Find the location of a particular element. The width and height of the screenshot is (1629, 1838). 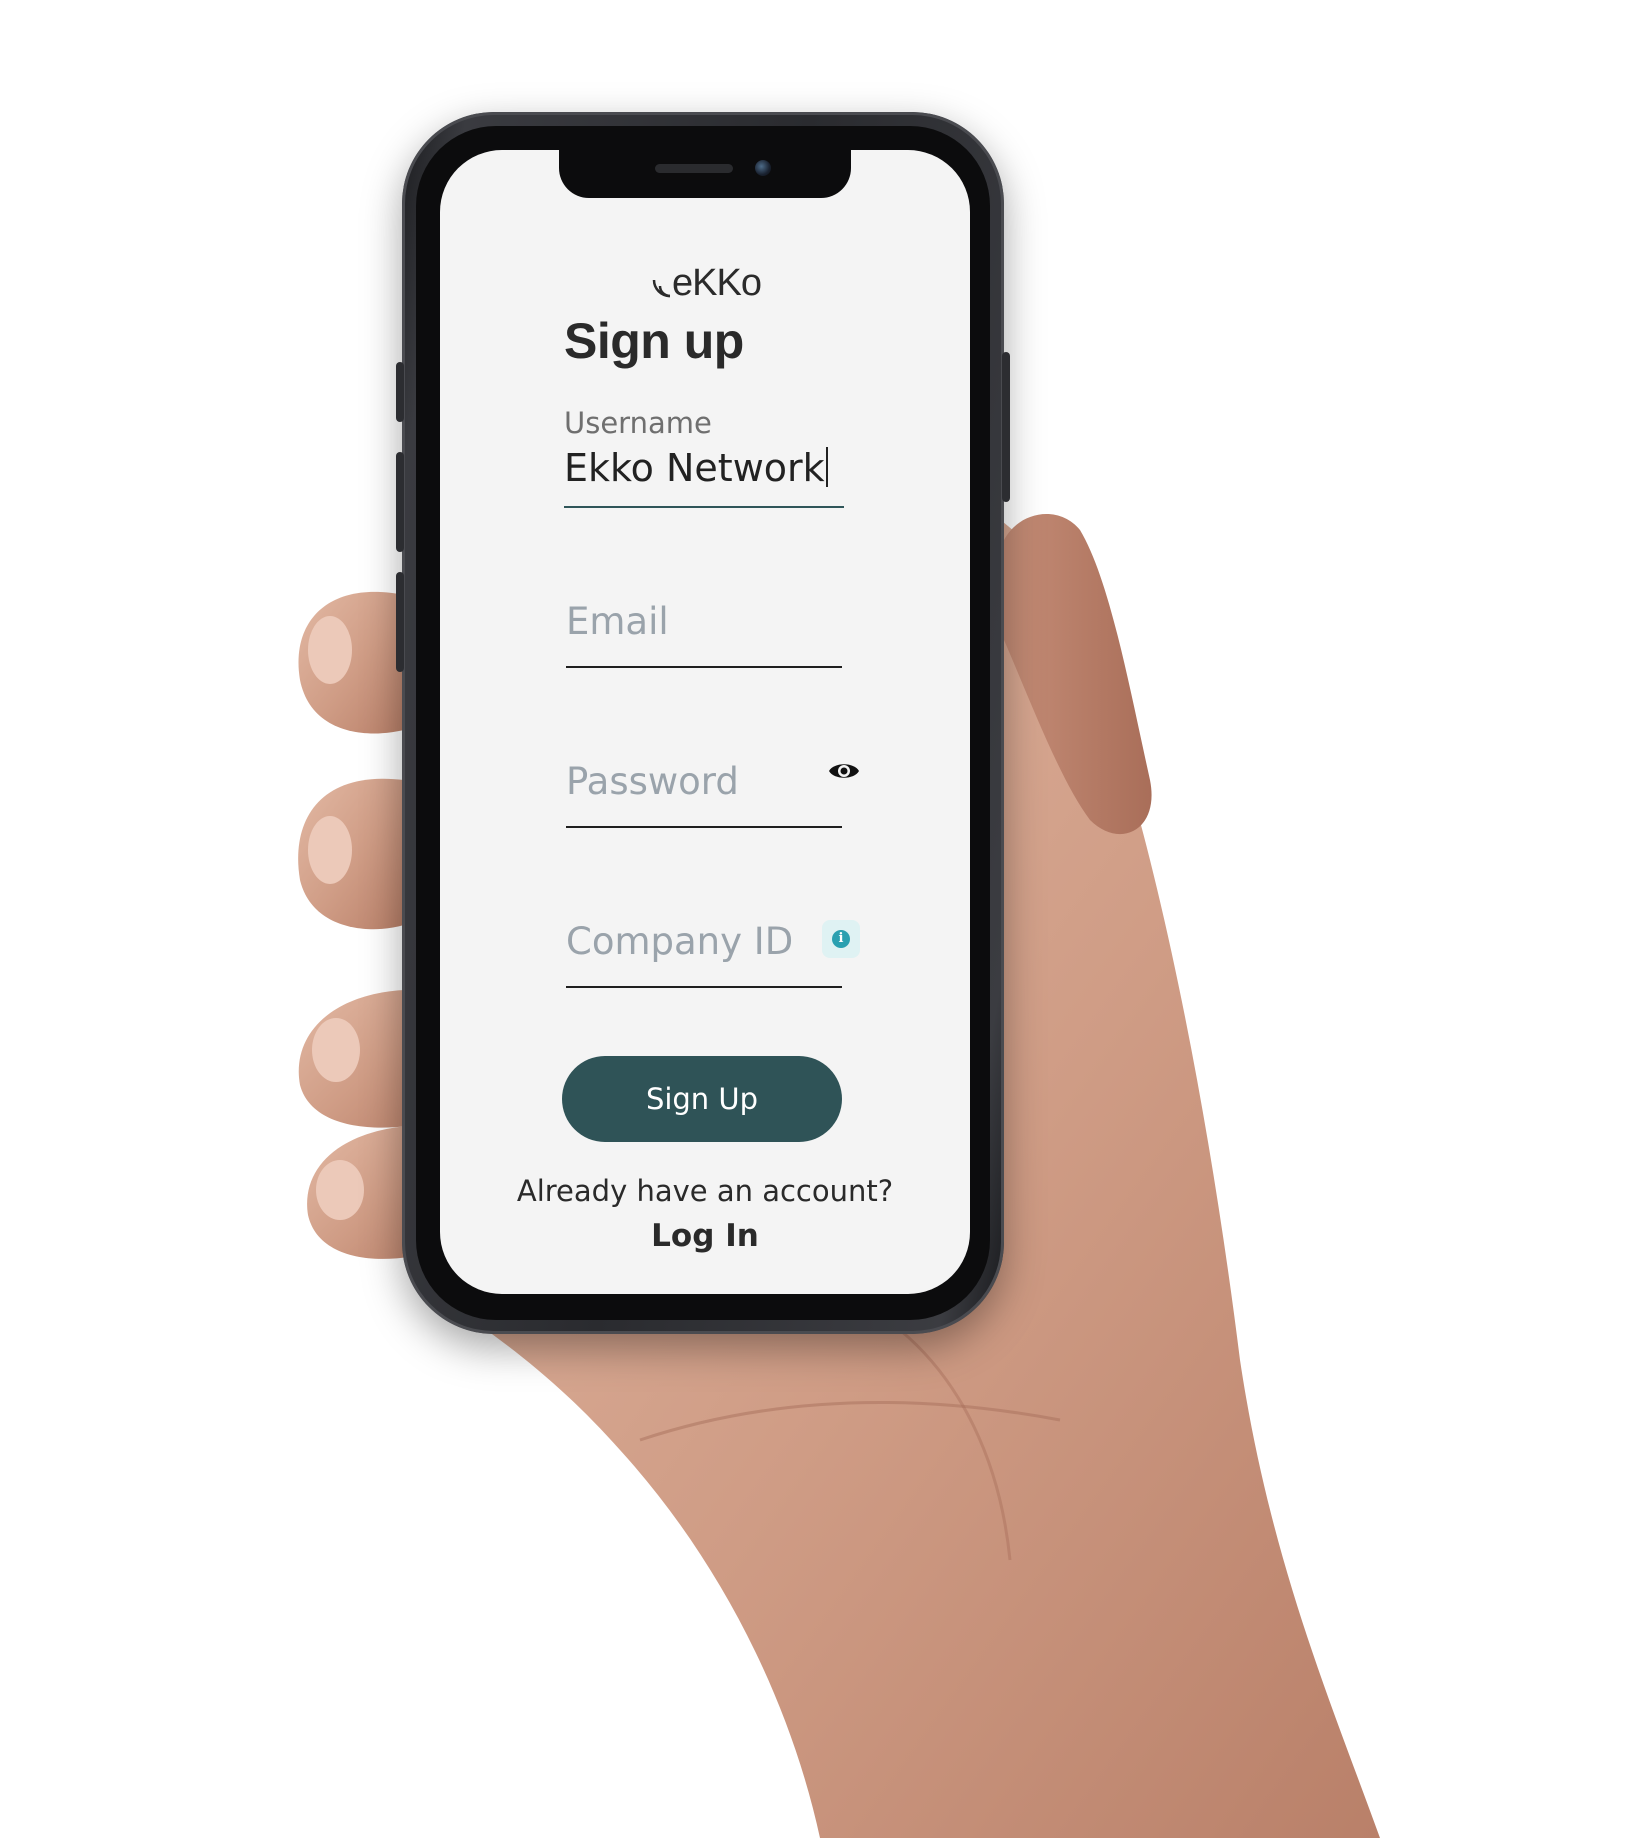

text-caret is located at coordinates (826, 467).